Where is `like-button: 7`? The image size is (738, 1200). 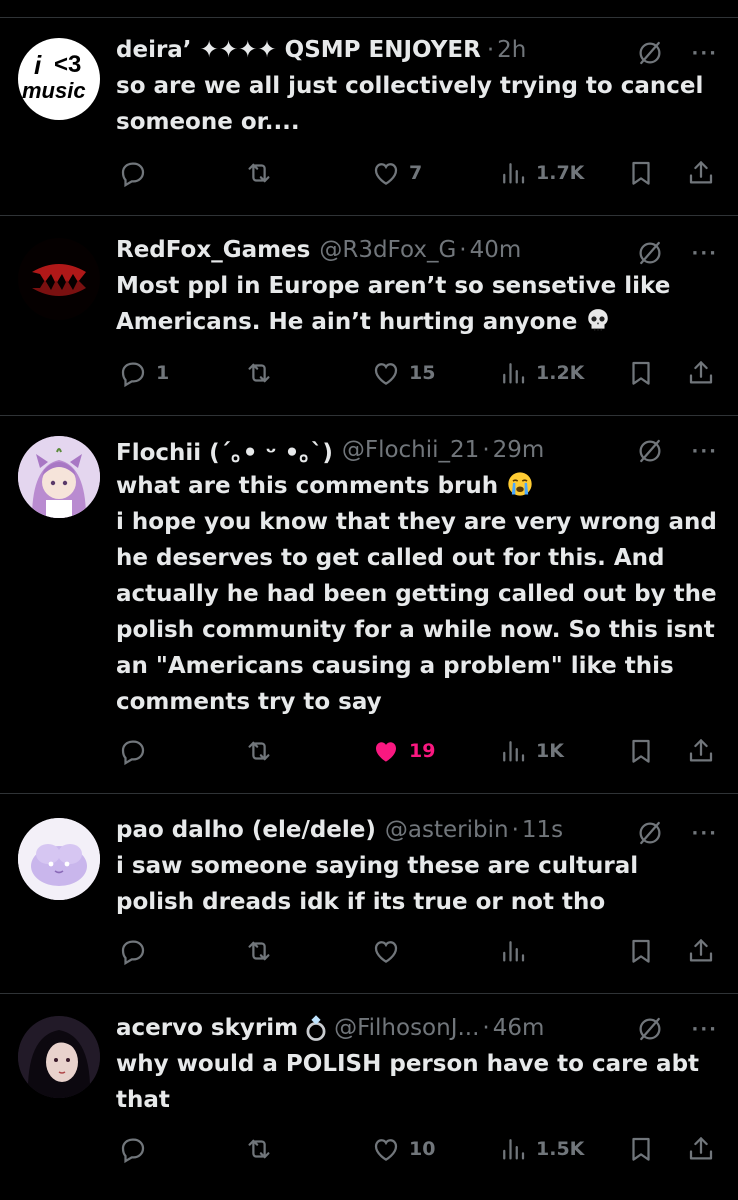 like-button: 7 is located at coordinates (396, 173).